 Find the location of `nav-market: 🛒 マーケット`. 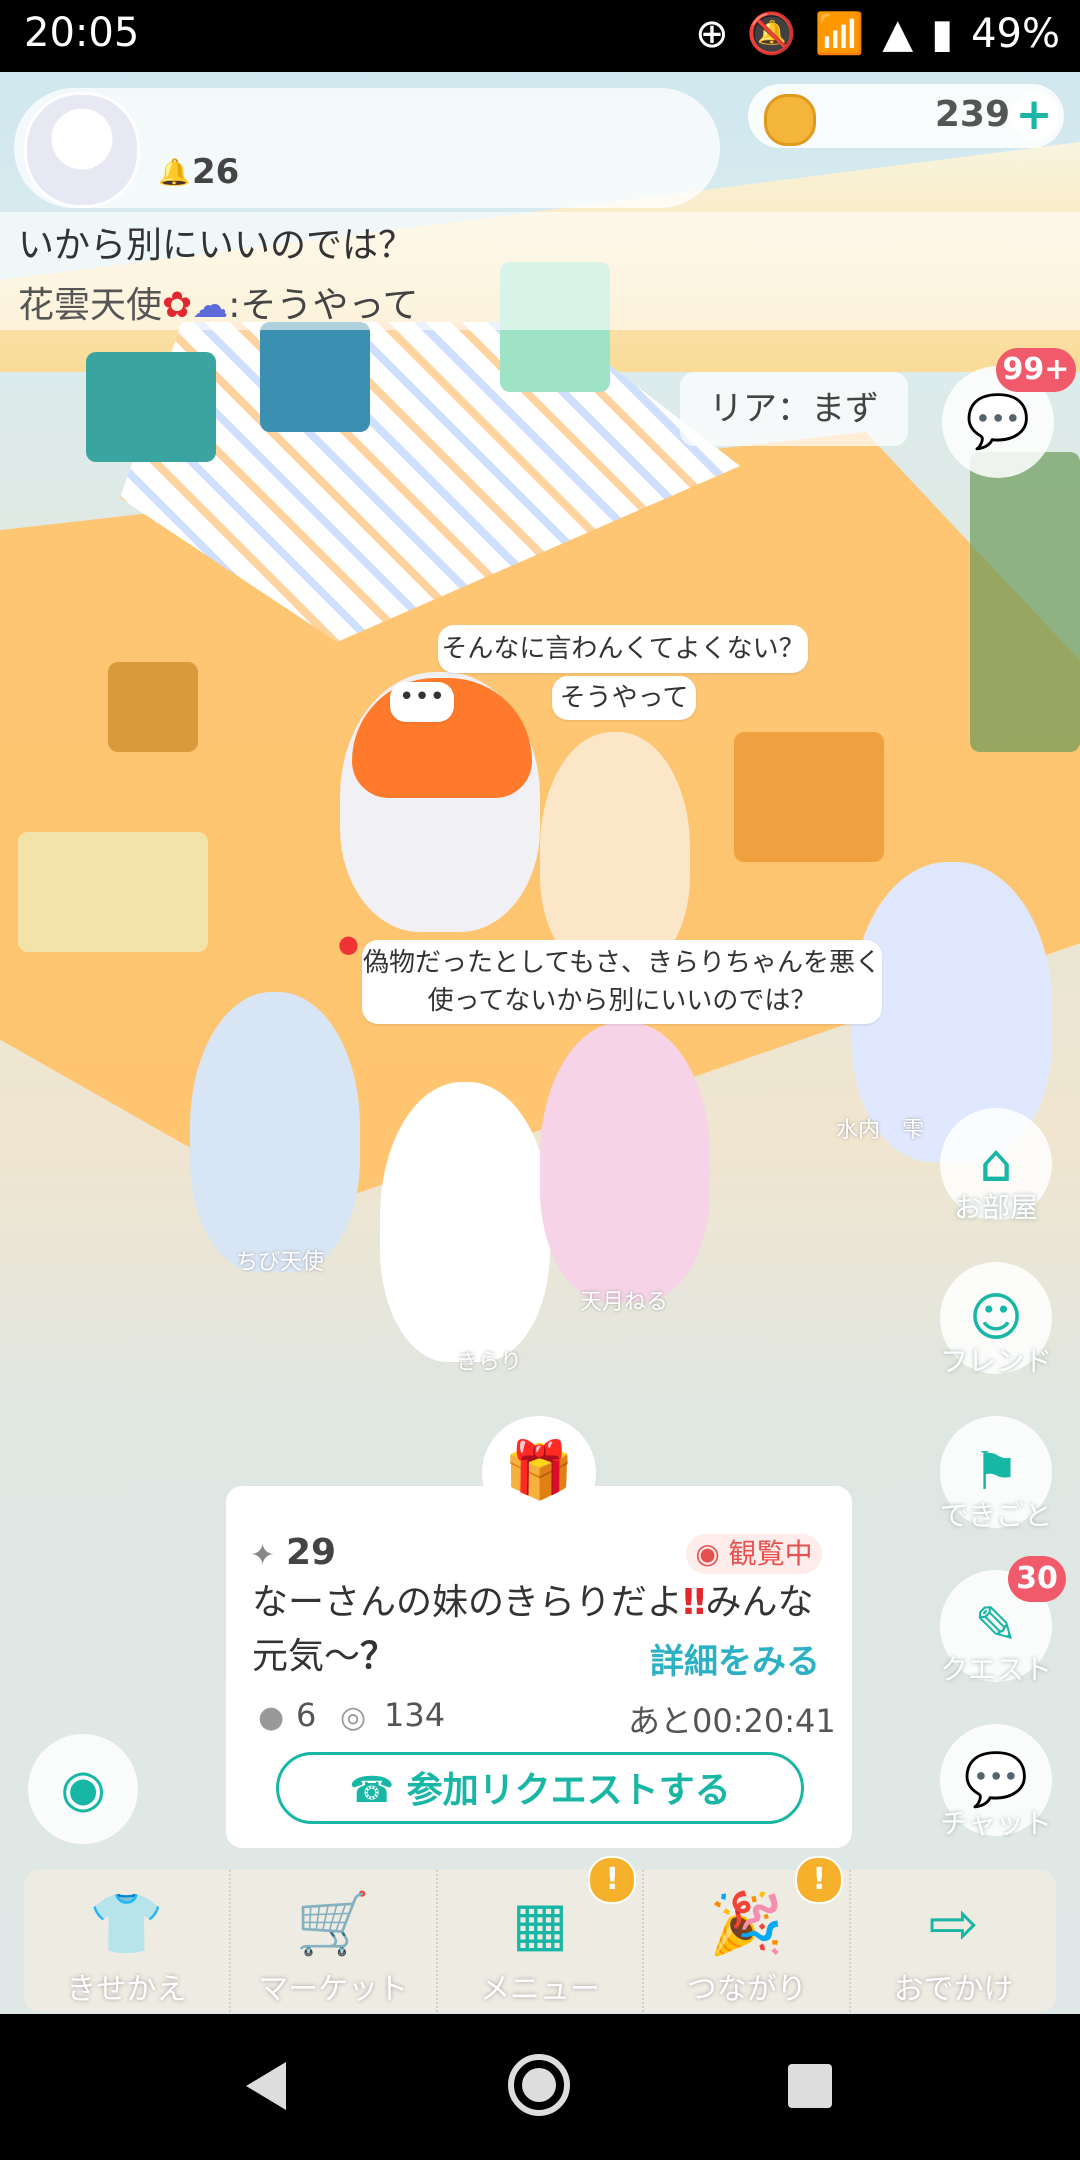

nav-market: 🛒 マーケット is located at coordinates (334, 1941).